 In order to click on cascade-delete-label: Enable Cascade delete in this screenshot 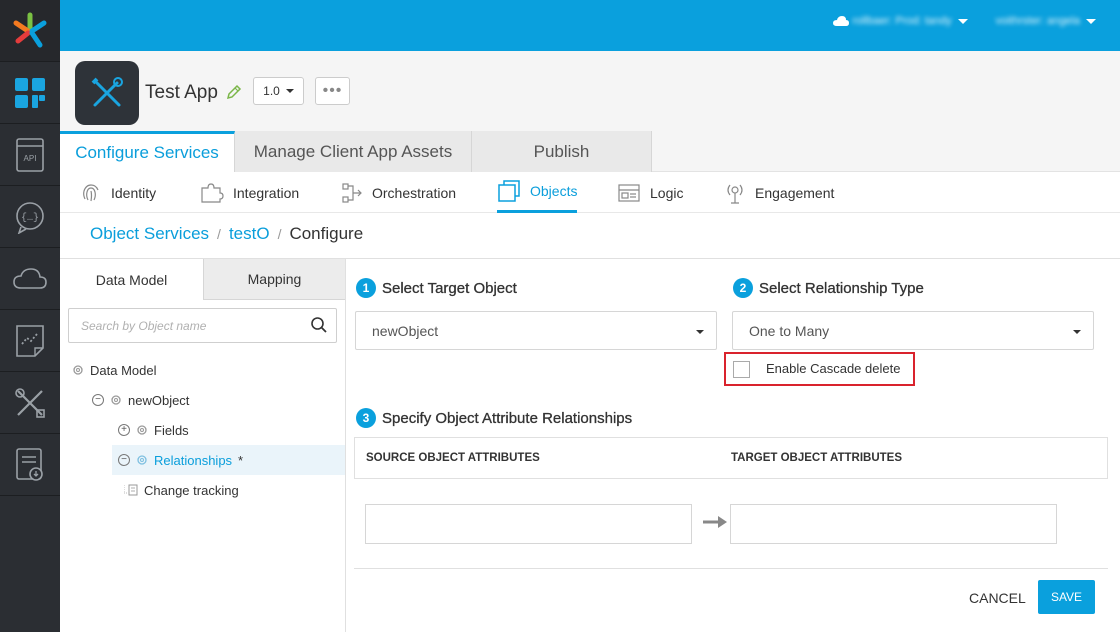, I will do `click(833, 368)`.